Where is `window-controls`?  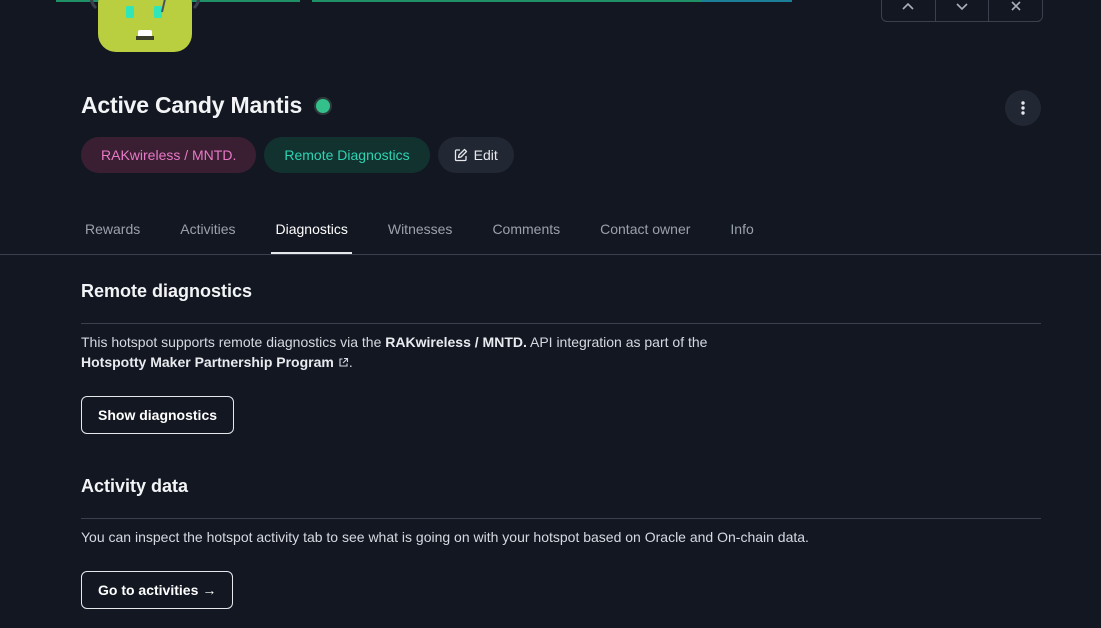
window-controls is located at coordinates (962, 11).